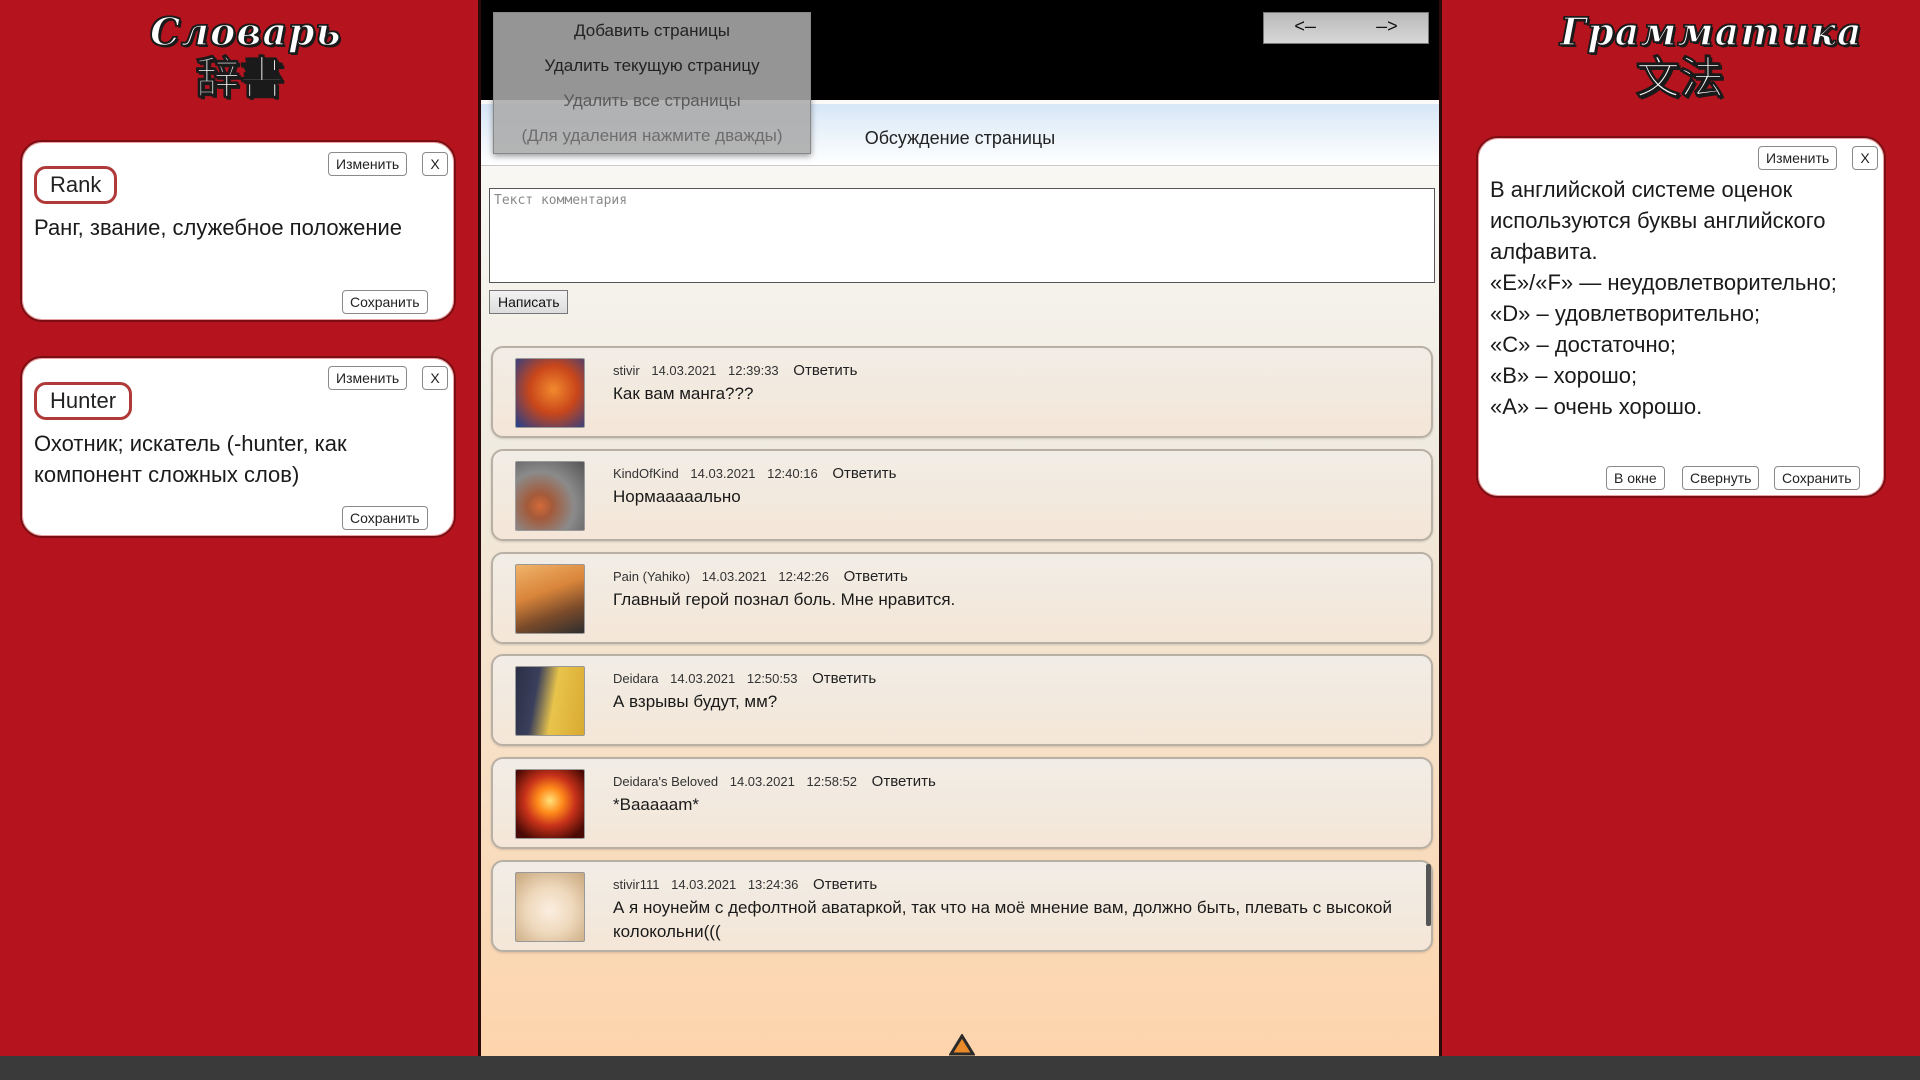  What do you see at coordinates (550, 701) in the screenshot?
I see `deidara-avatar` at bounding box center [550, 701].